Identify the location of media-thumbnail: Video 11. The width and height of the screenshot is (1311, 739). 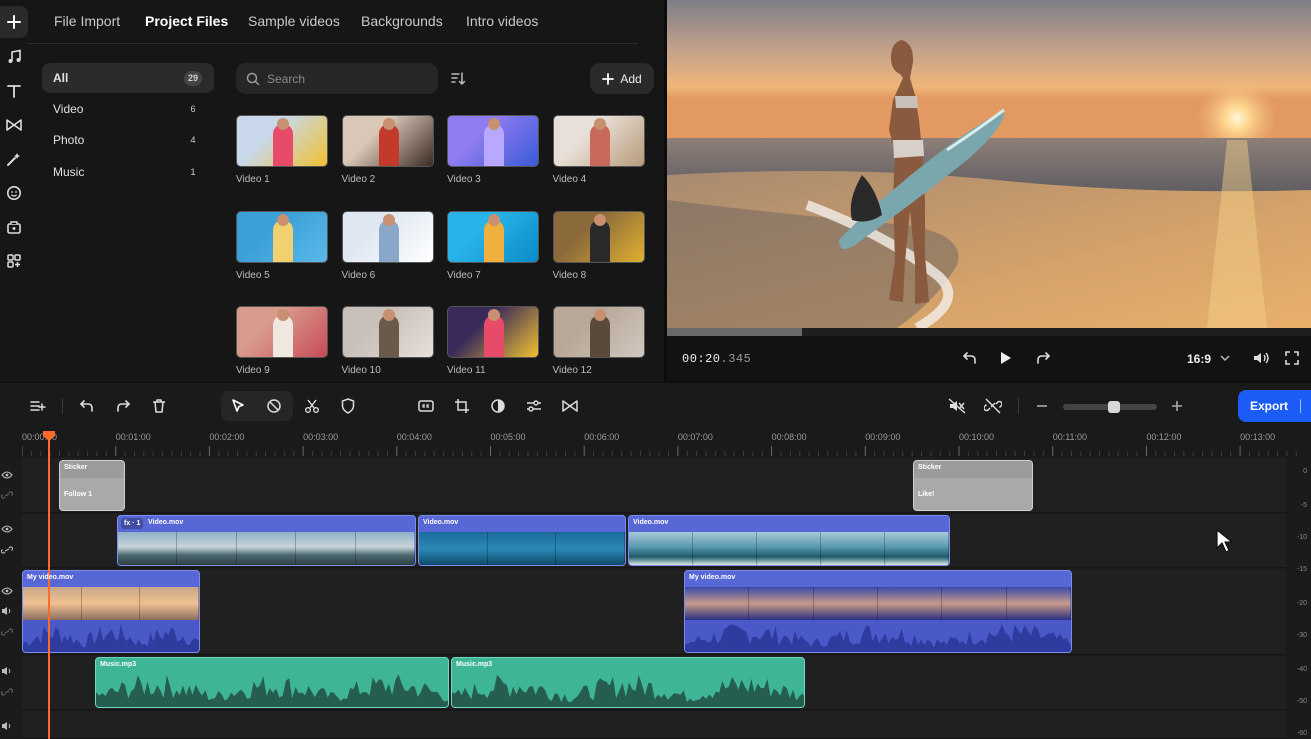
(493, 341).